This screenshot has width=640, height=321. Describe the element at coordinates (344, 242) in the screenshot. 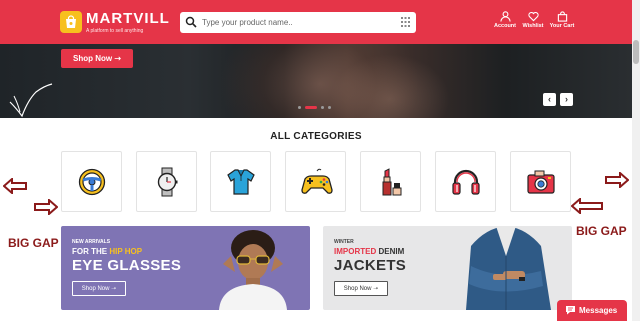

I see `banner-right-kicker: WINTER` at that location.